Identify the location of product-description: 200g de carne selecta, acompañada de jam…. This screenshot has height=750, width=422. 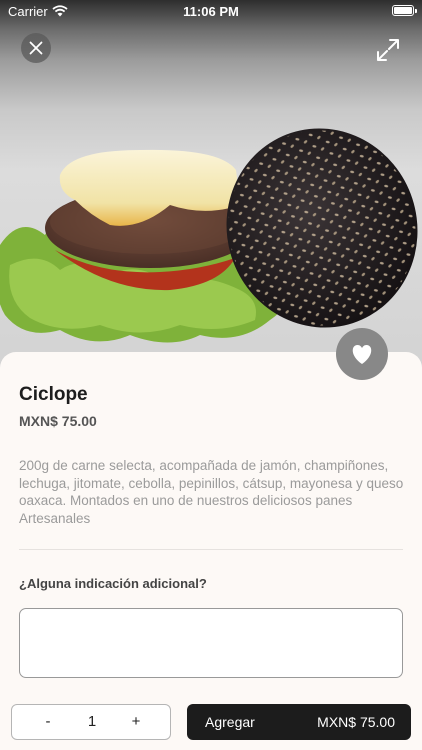
(211, 492).